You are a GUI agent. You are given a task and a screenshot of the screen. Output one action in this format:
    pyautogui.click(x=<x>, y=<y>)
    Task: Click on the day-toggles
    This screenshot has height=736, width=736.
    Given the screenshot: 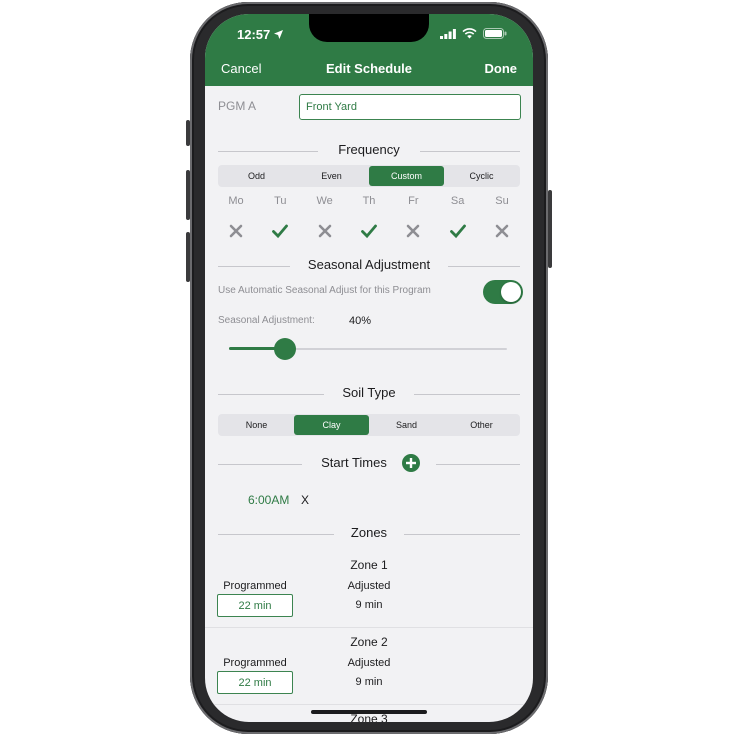 What is the action you would take?
    pyautogui.click(x=369, y=231)
    